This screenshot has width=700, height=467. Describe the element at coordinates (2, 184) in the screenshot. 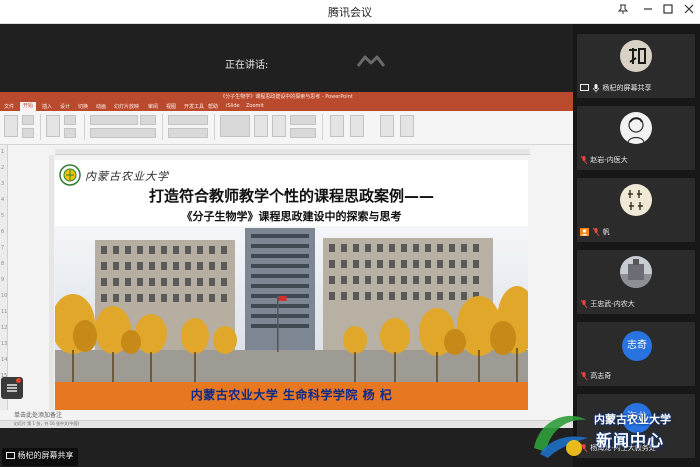

I see `slide-number: 3` at that location.